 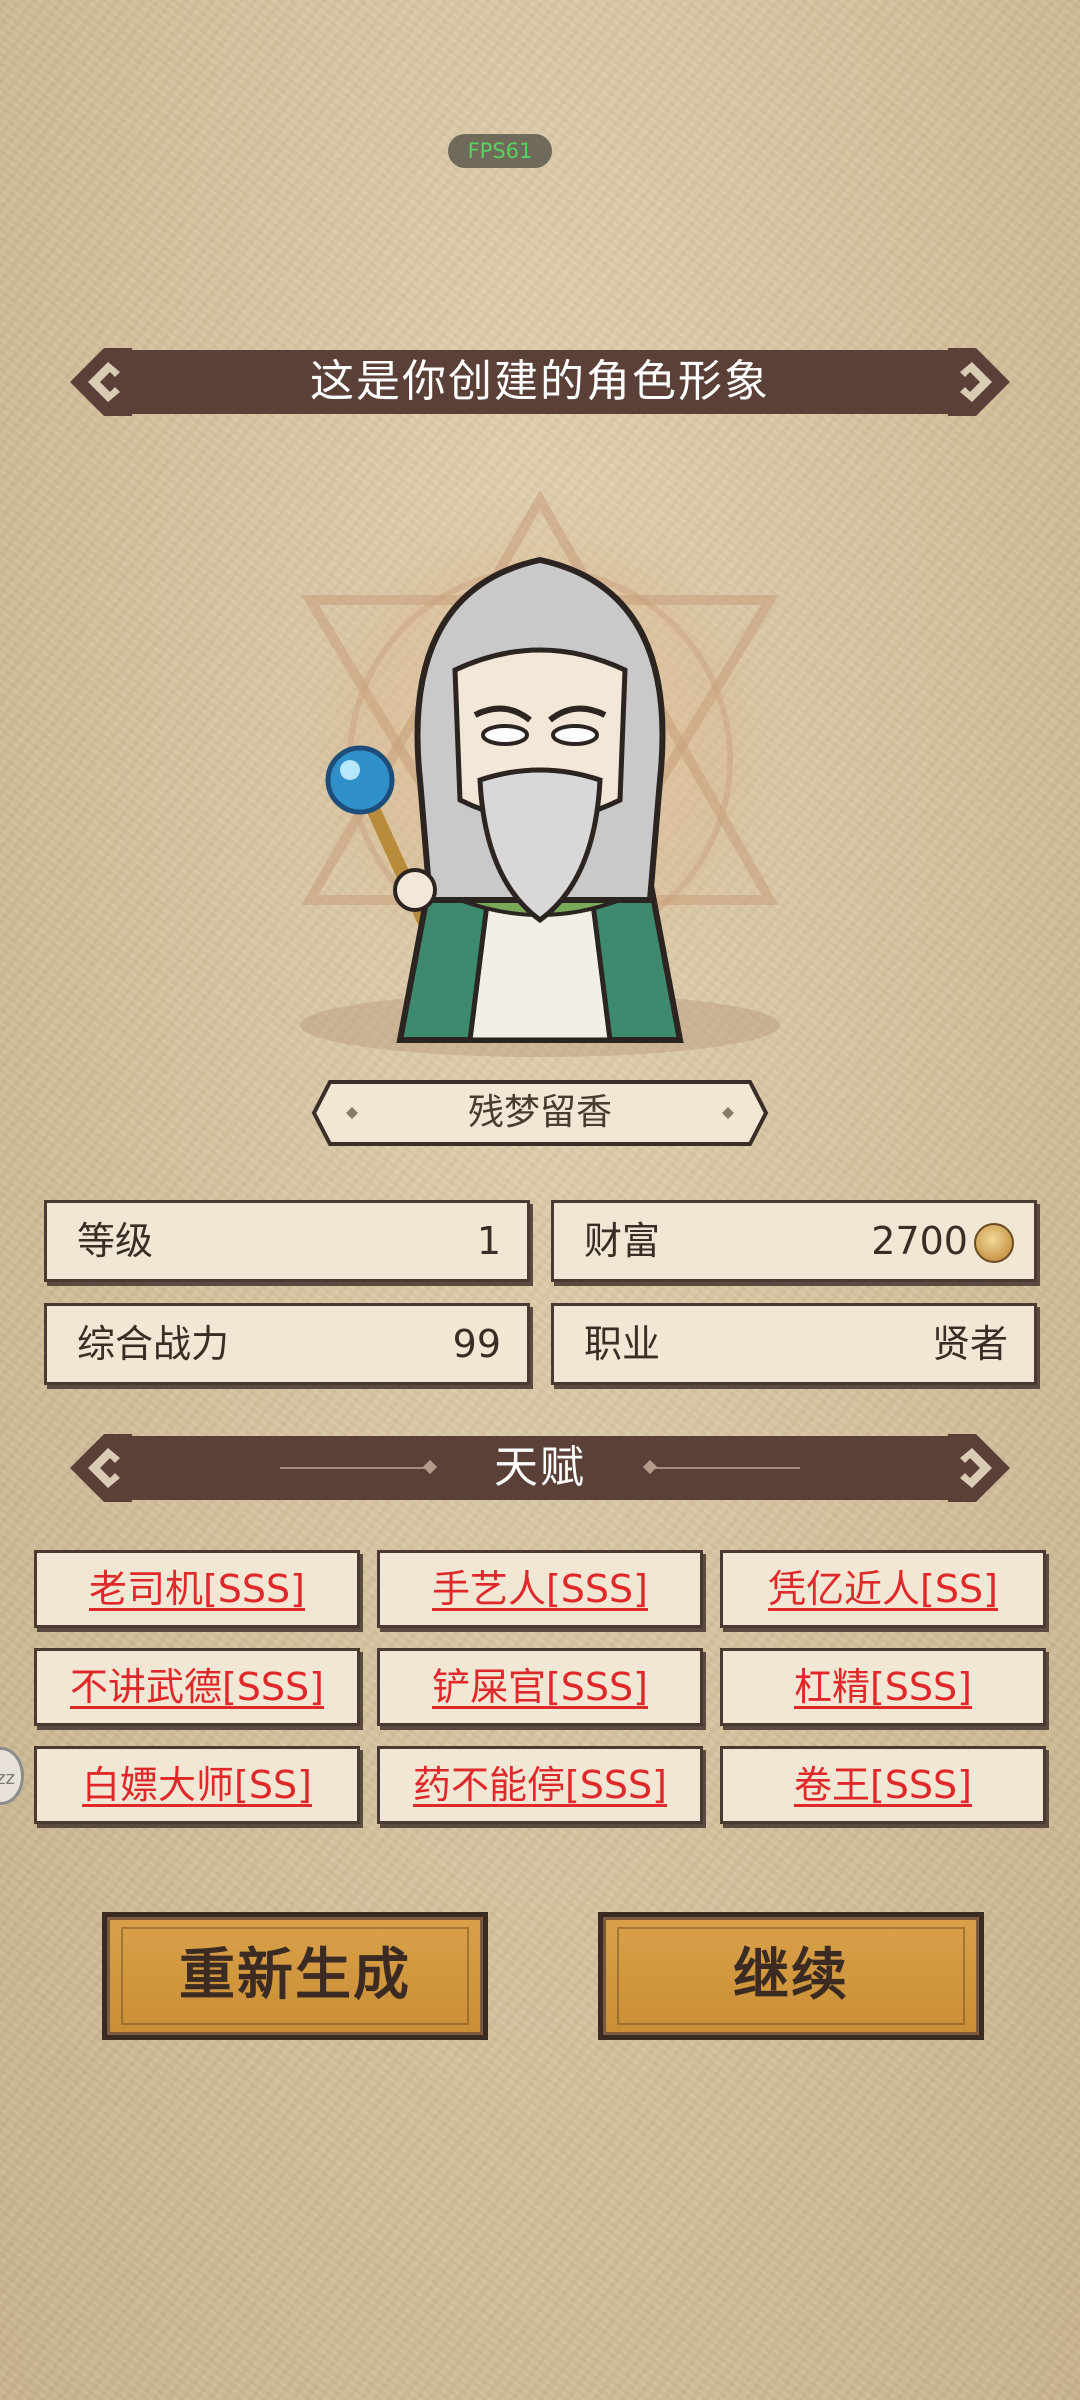 What do you see at coordinates (540, 1687) in the screenshot?
I see `talent-item: 铲屎官[SSS]` at bounding box center [540, 1687].